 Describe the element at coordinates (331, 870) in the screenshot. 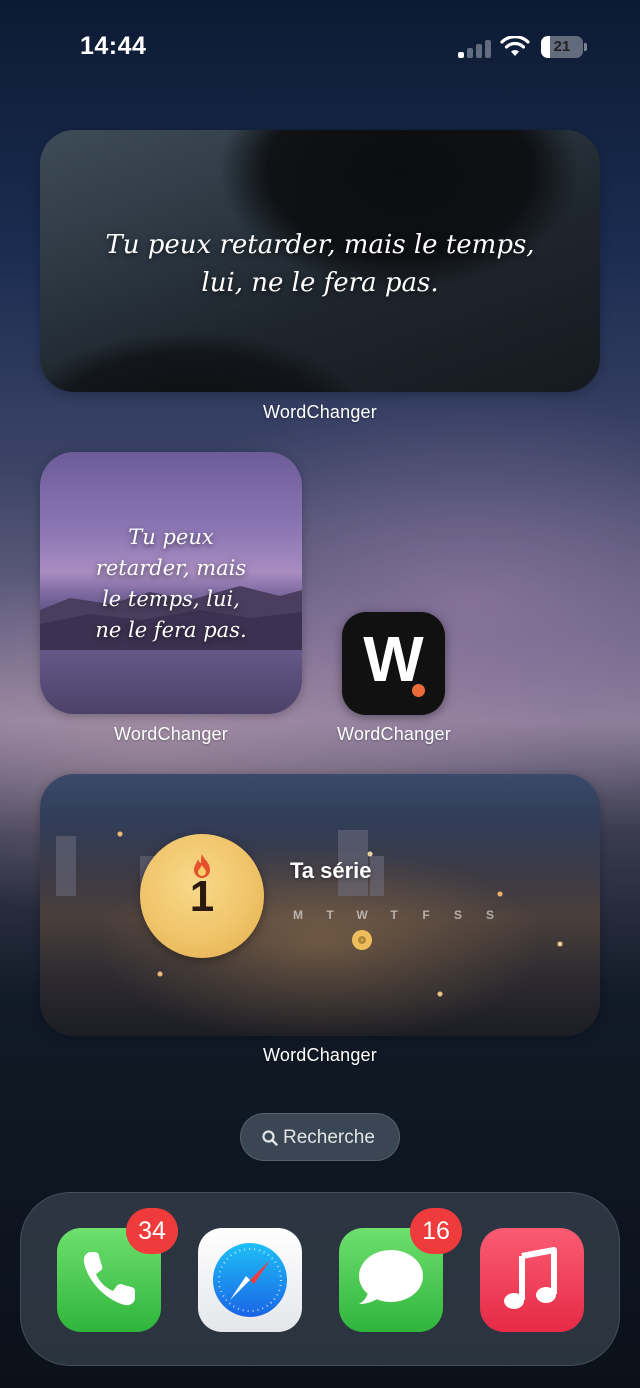

I see `streak-title: Ta série` at that location.